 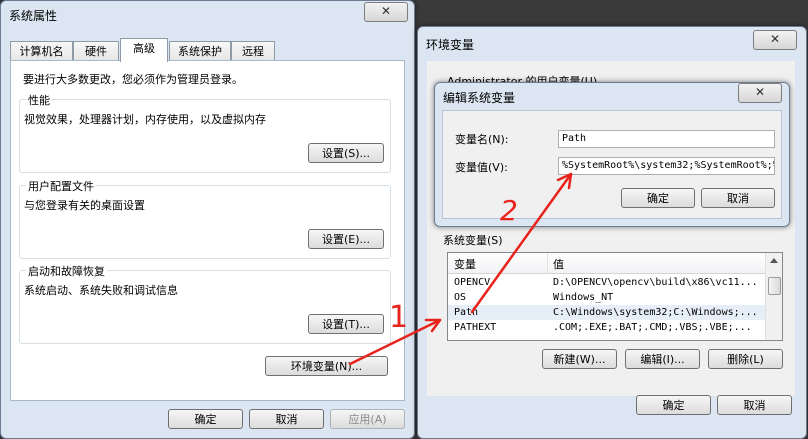 What do you see at coordinates (145, 119) in the screenshot?
I see `performance-desc: 视觉效果，处理器计划，内存使用，以及虚拟内存` at bounding box center [145, 119].